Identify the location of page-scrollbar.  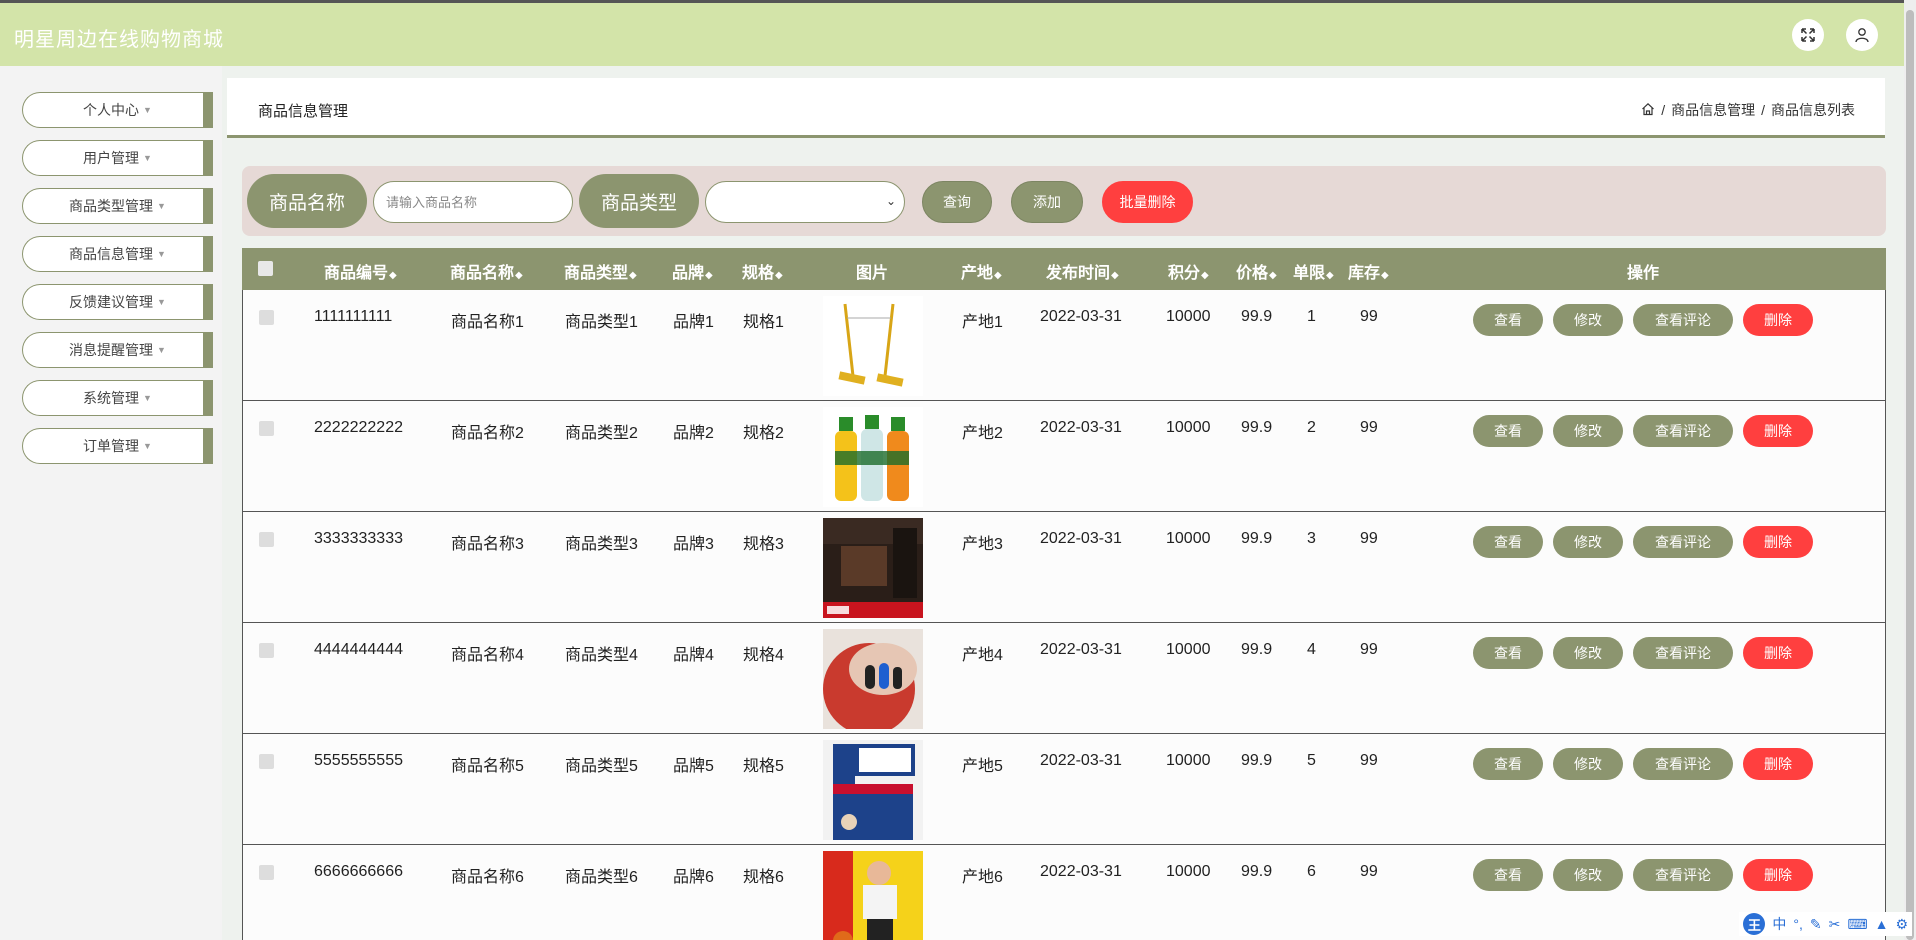
(1910, 470).